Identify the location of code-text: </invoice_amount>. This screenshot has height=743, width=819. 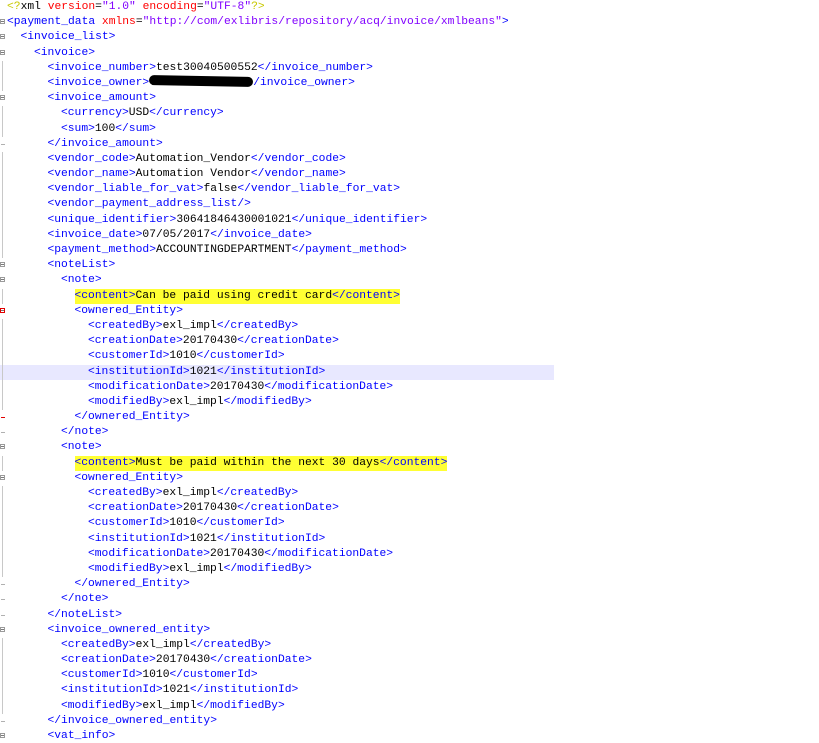
(105, 144).